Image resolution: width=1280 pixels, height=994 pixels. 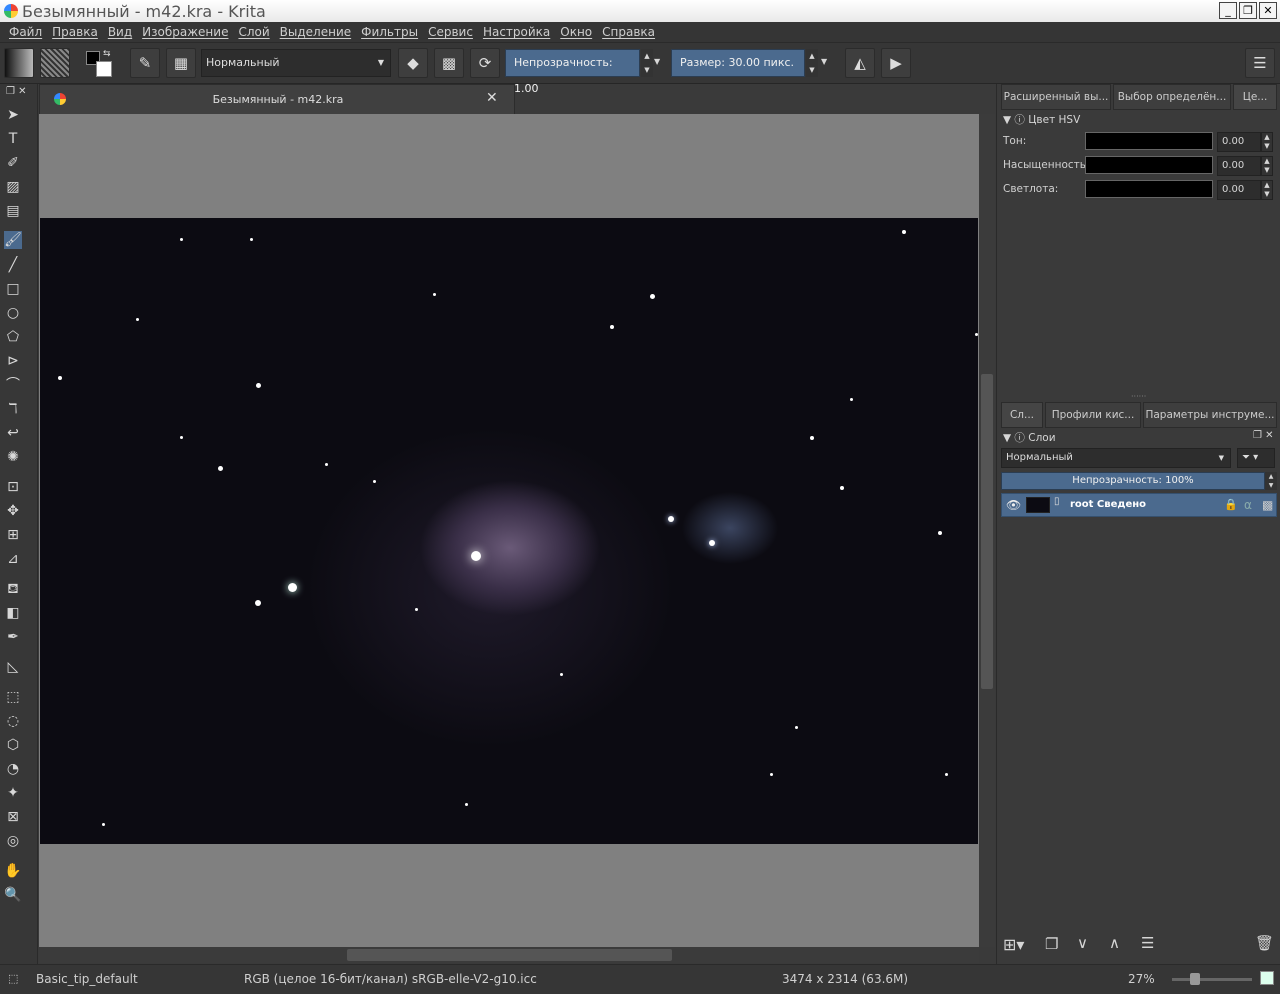 I want to click on saturation-input: 0.00, so click(x=1239, y=166).